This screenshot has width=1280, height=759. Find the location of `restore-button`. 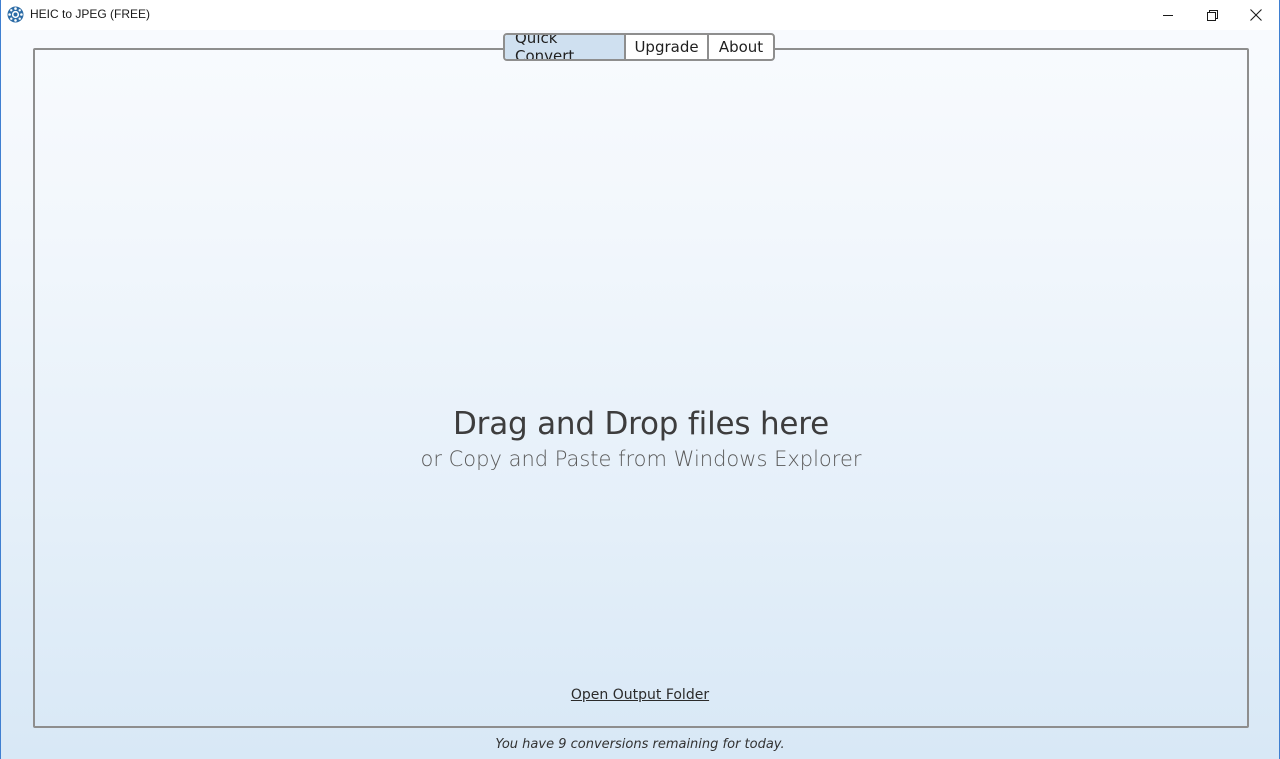

restore-button is located at coordinates (1212, 15).